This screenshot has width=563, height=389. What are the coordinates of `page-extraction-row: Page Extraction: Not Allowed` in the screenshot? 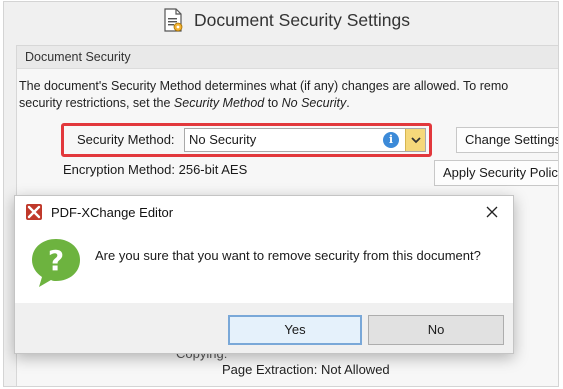 It's located at (306, 369).